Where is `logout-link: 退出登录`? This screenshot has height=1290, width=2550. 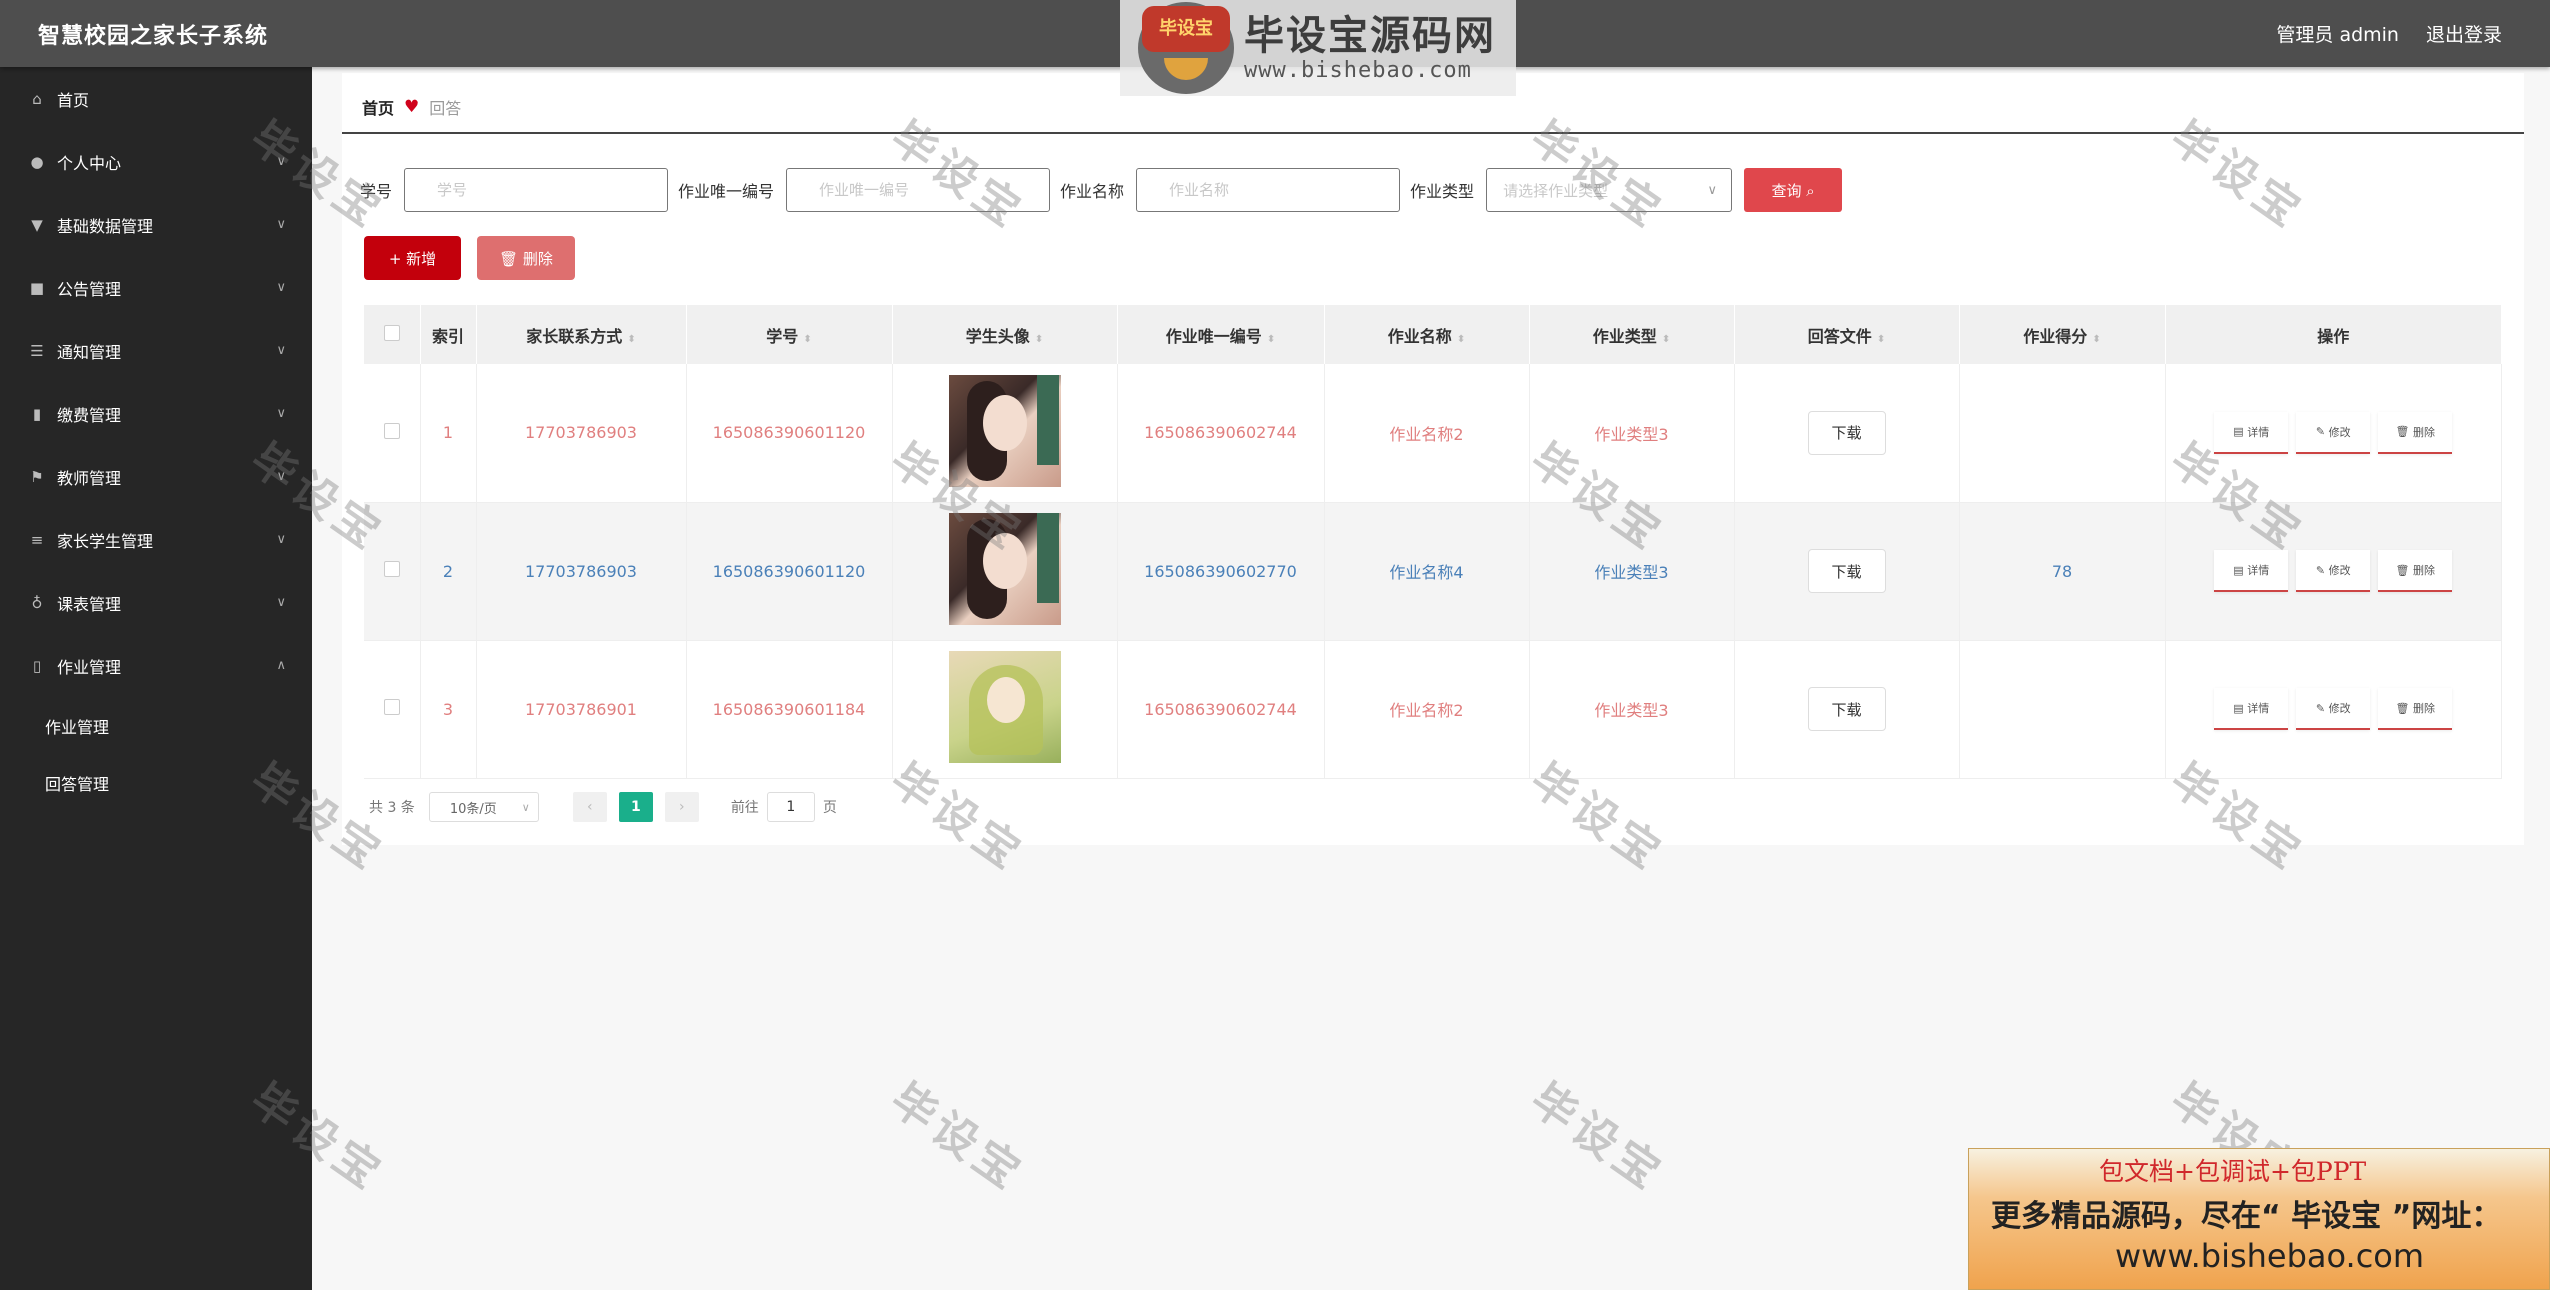 logout-link: 退出登录 is located at coordinates (2464, 33).